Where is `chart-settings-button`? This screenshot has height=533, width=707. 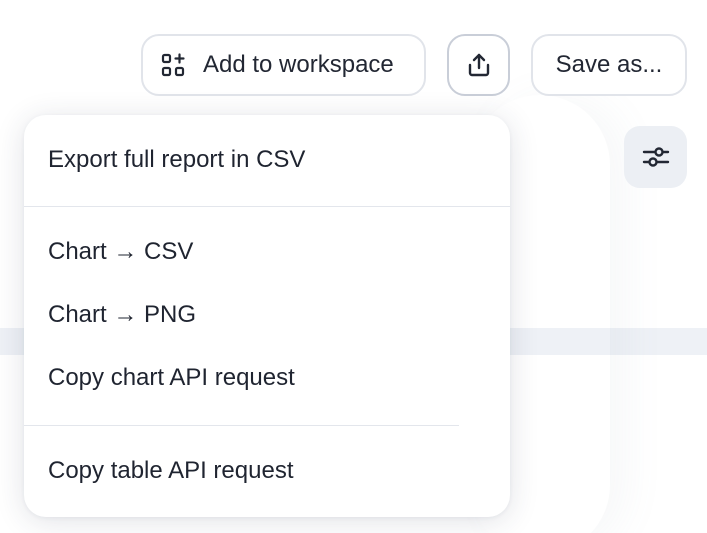
chart-settings-button is located at coordinates (655, 157).